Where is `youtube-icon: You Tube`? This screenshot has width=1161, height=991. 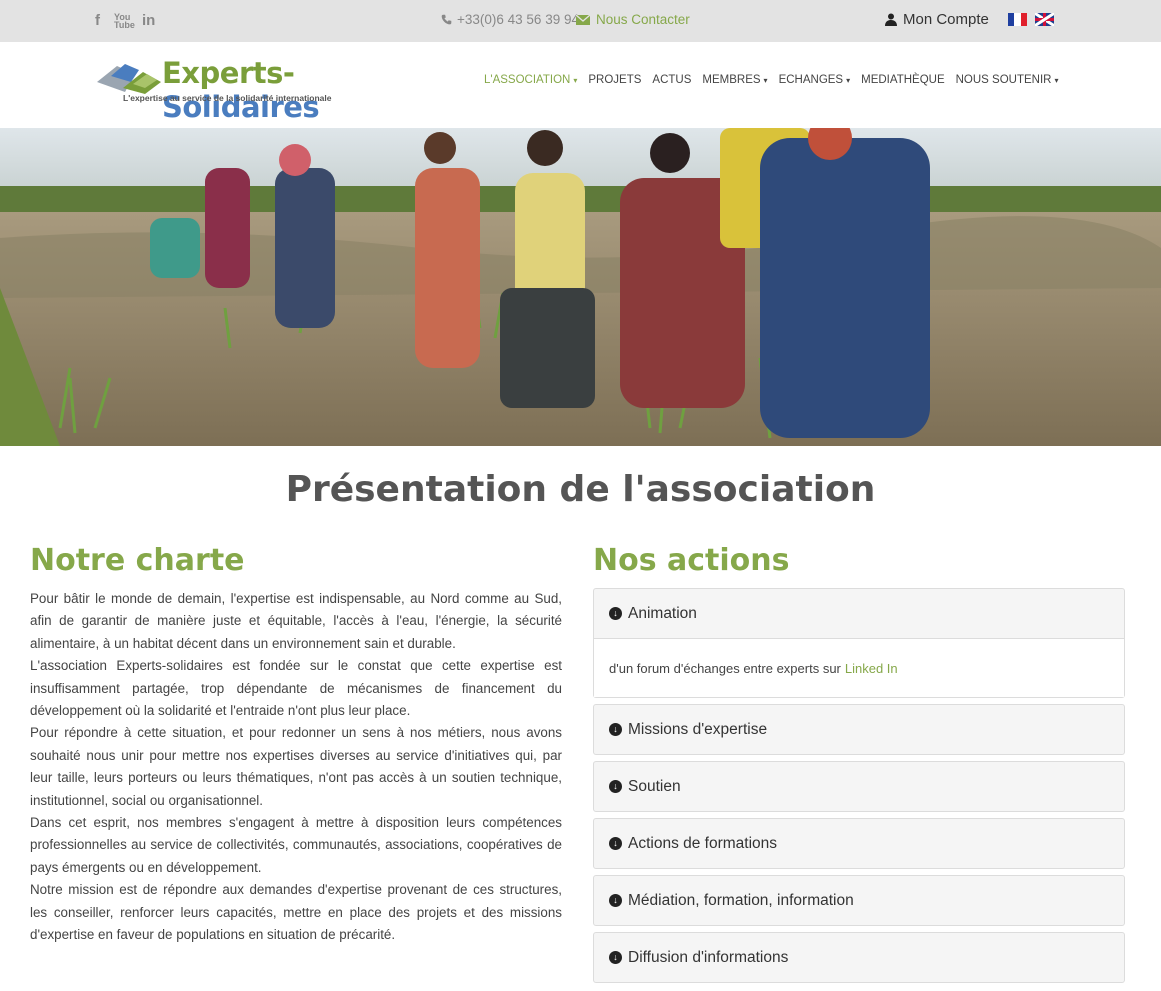 youtube-icon: You Tube is located at coordinates (124, 20).